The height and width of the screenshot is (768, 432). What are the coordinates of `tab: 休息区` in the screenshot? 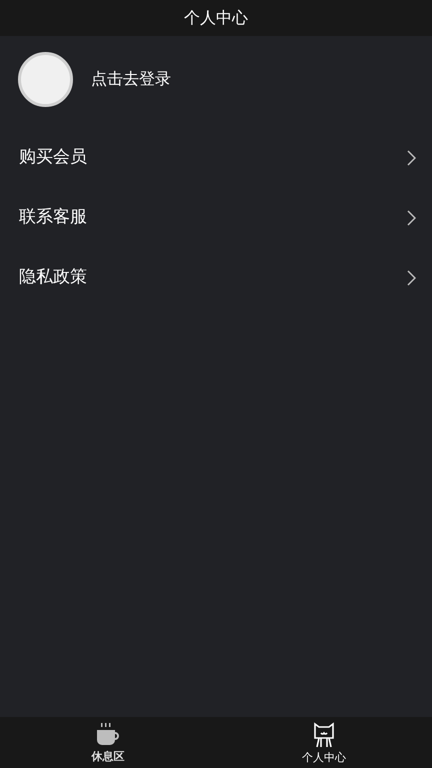 It's located at (108, 742).